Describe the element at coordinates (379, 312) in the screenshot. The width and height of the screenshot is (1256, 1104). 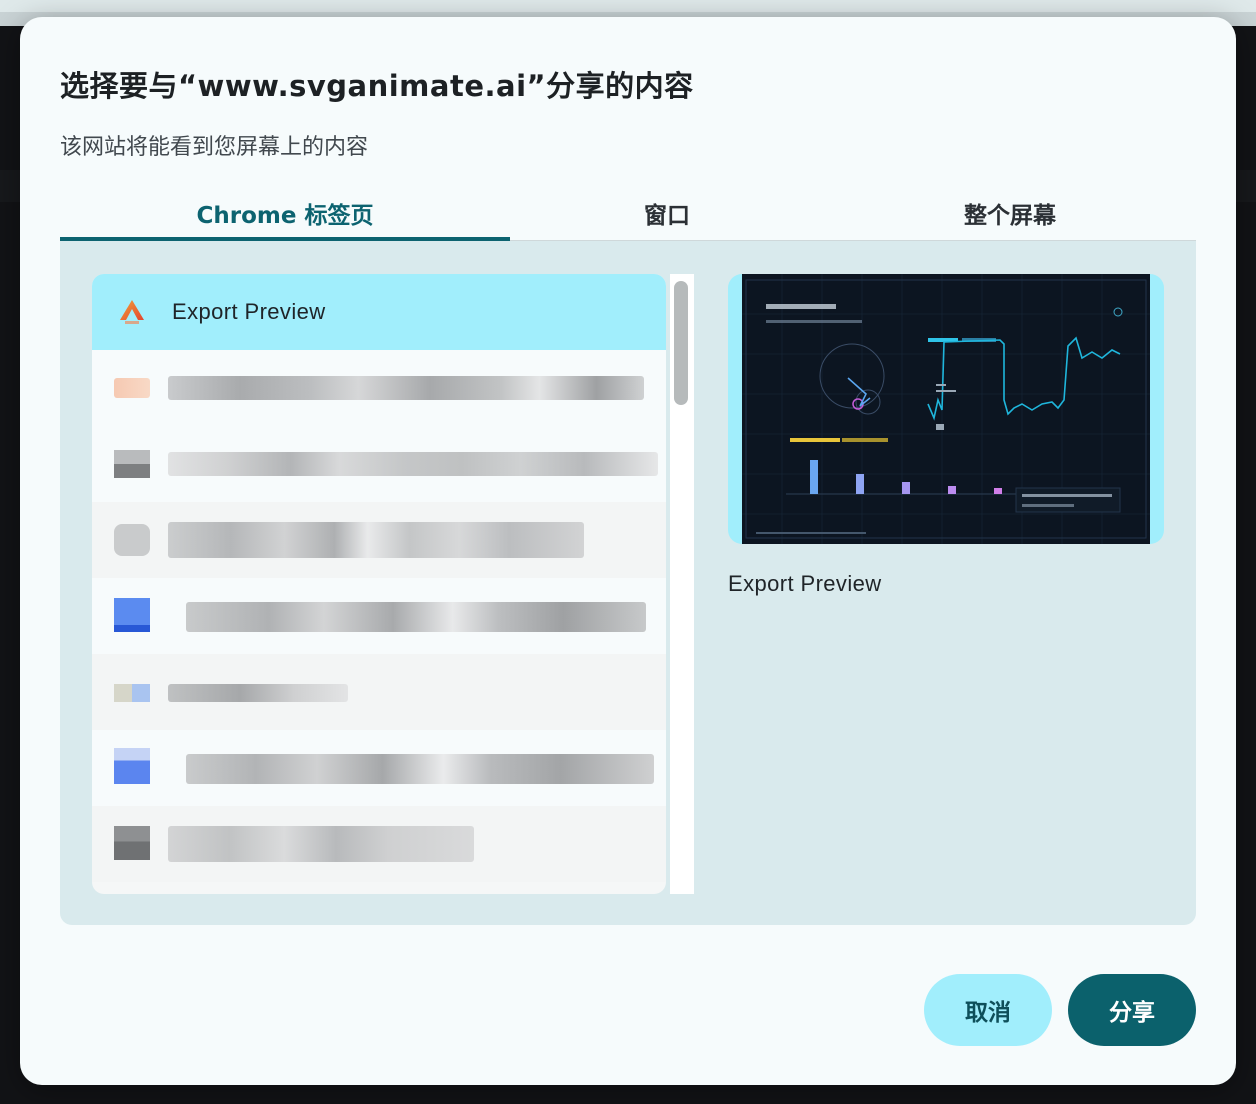
I see `list-item-export-preview: Export Preview` at that location.